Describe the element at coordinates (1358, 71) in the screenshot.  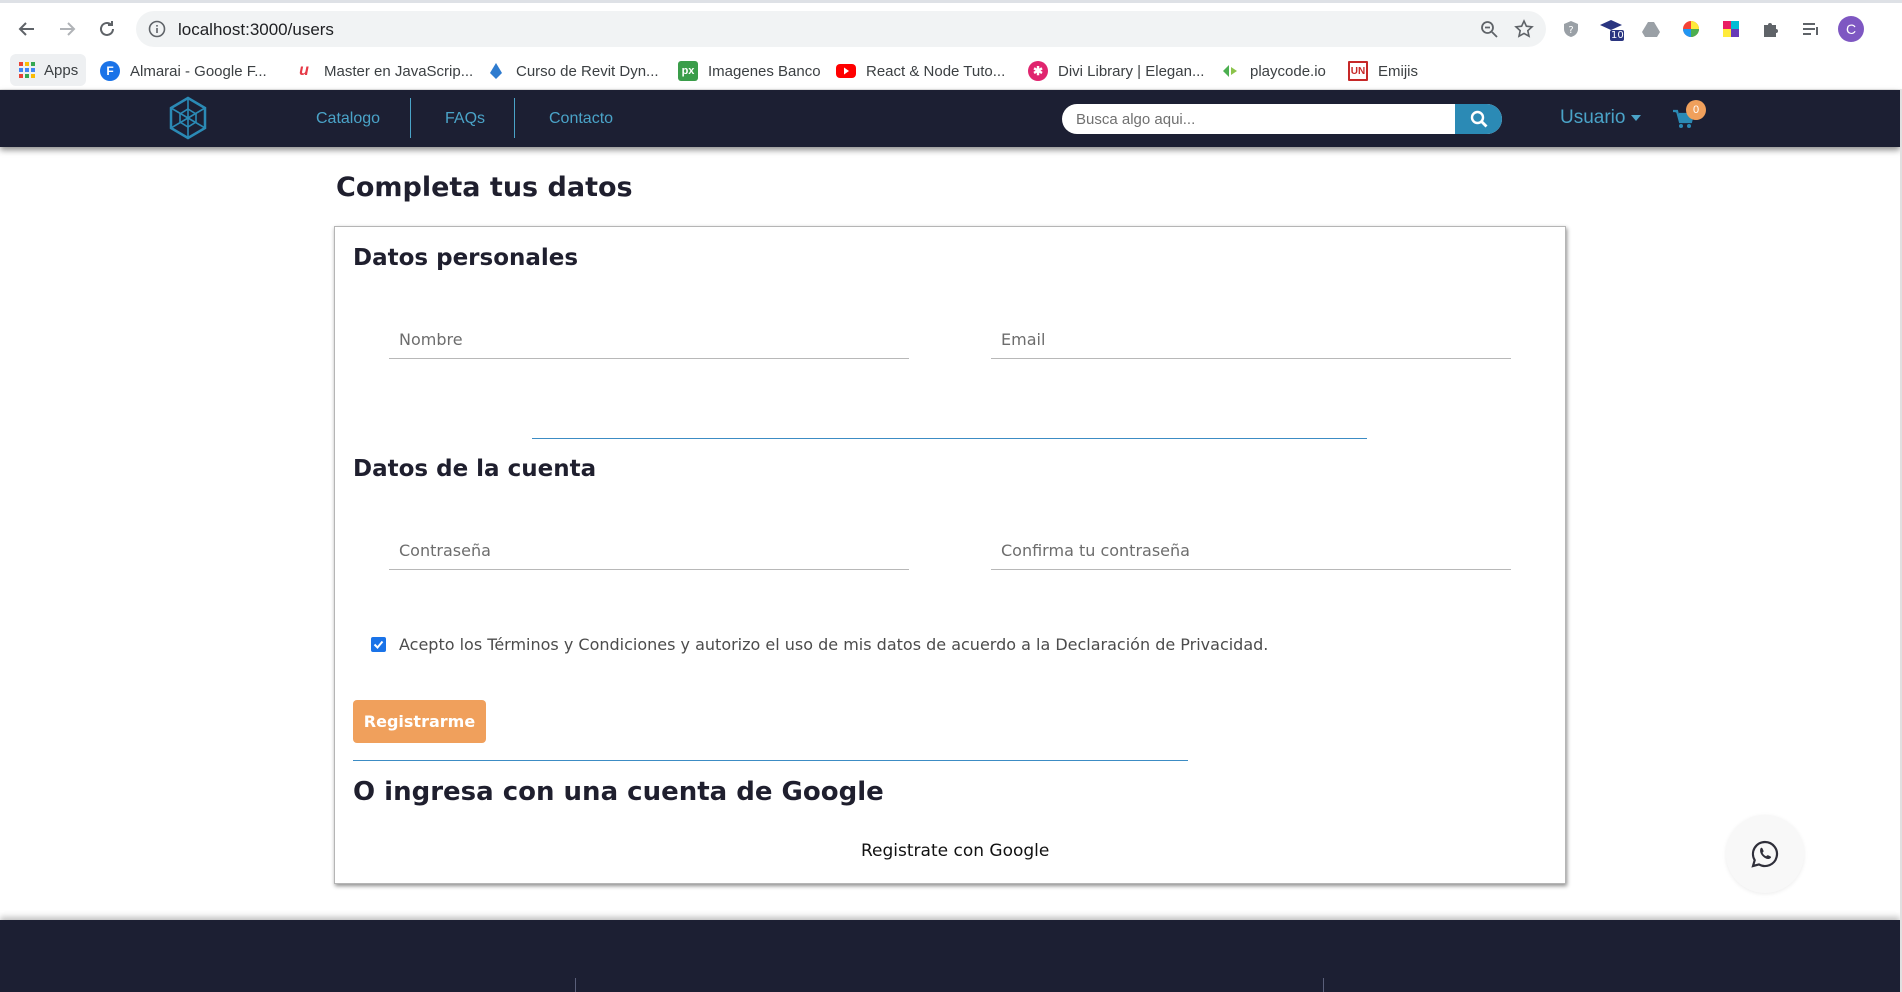
I see `unicode-icon: UN` at that location.